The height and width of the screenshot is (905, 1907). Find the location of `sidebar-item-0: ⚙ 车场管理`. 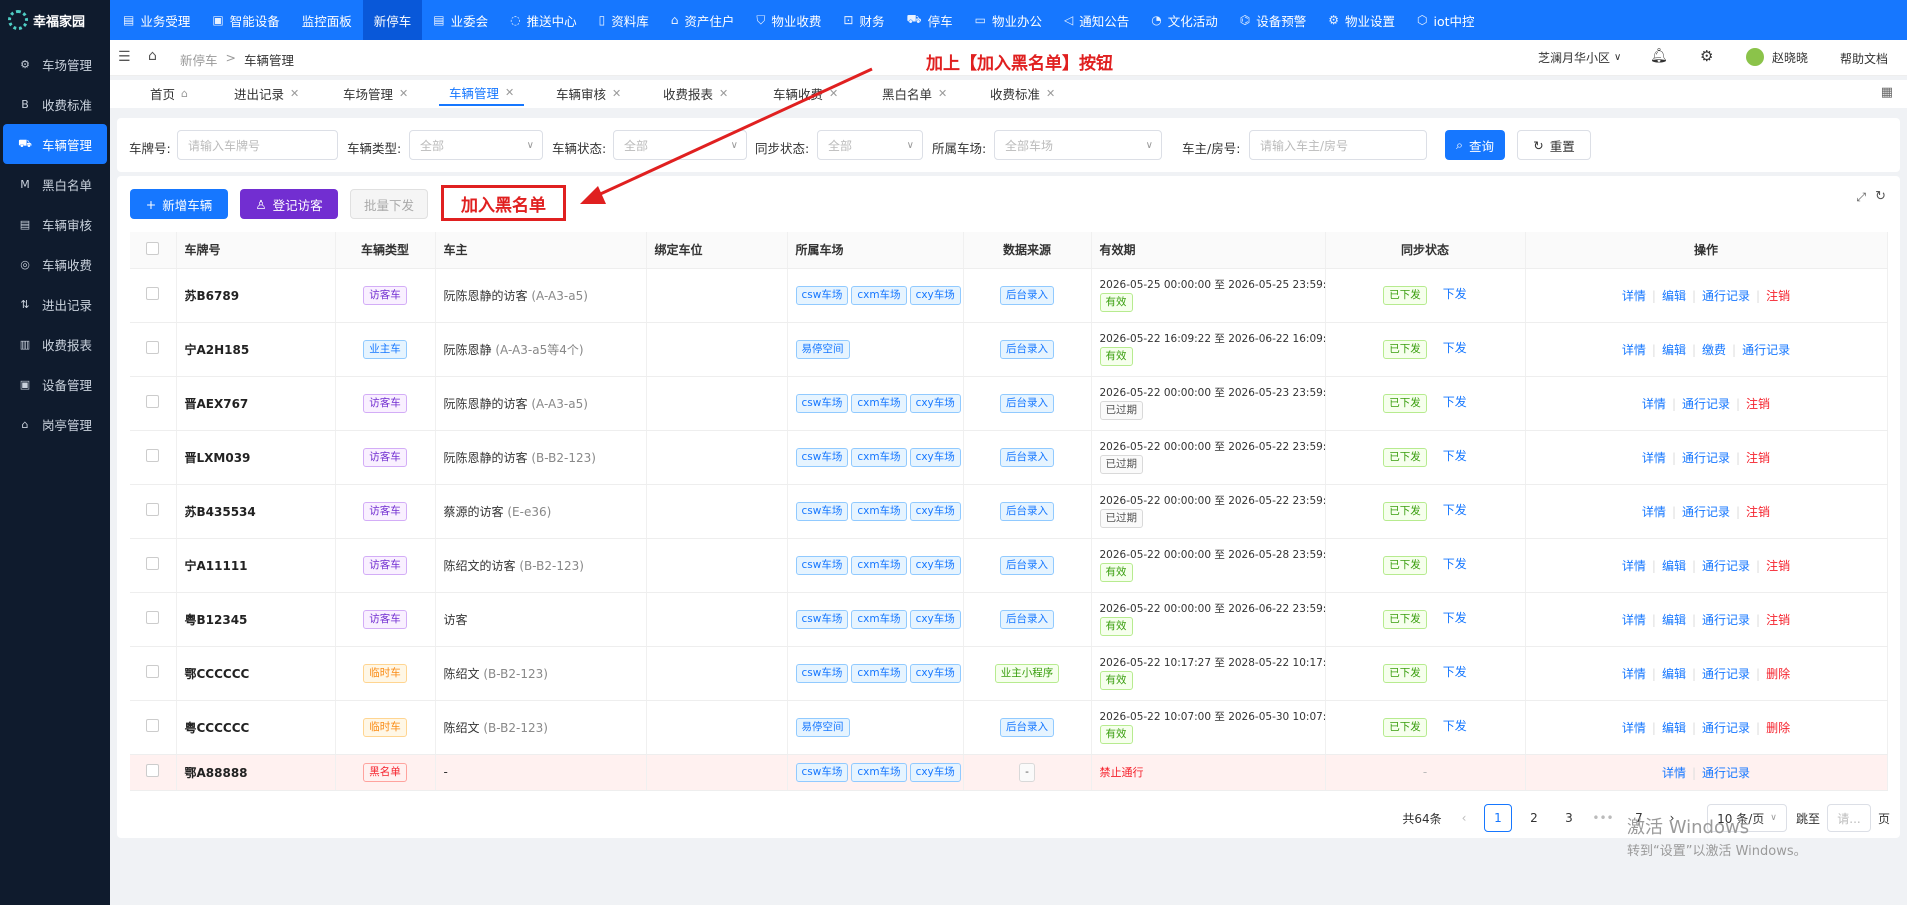

sidebar-item-0: ⚙ 车场管理 is located at coordinates (55, 64).